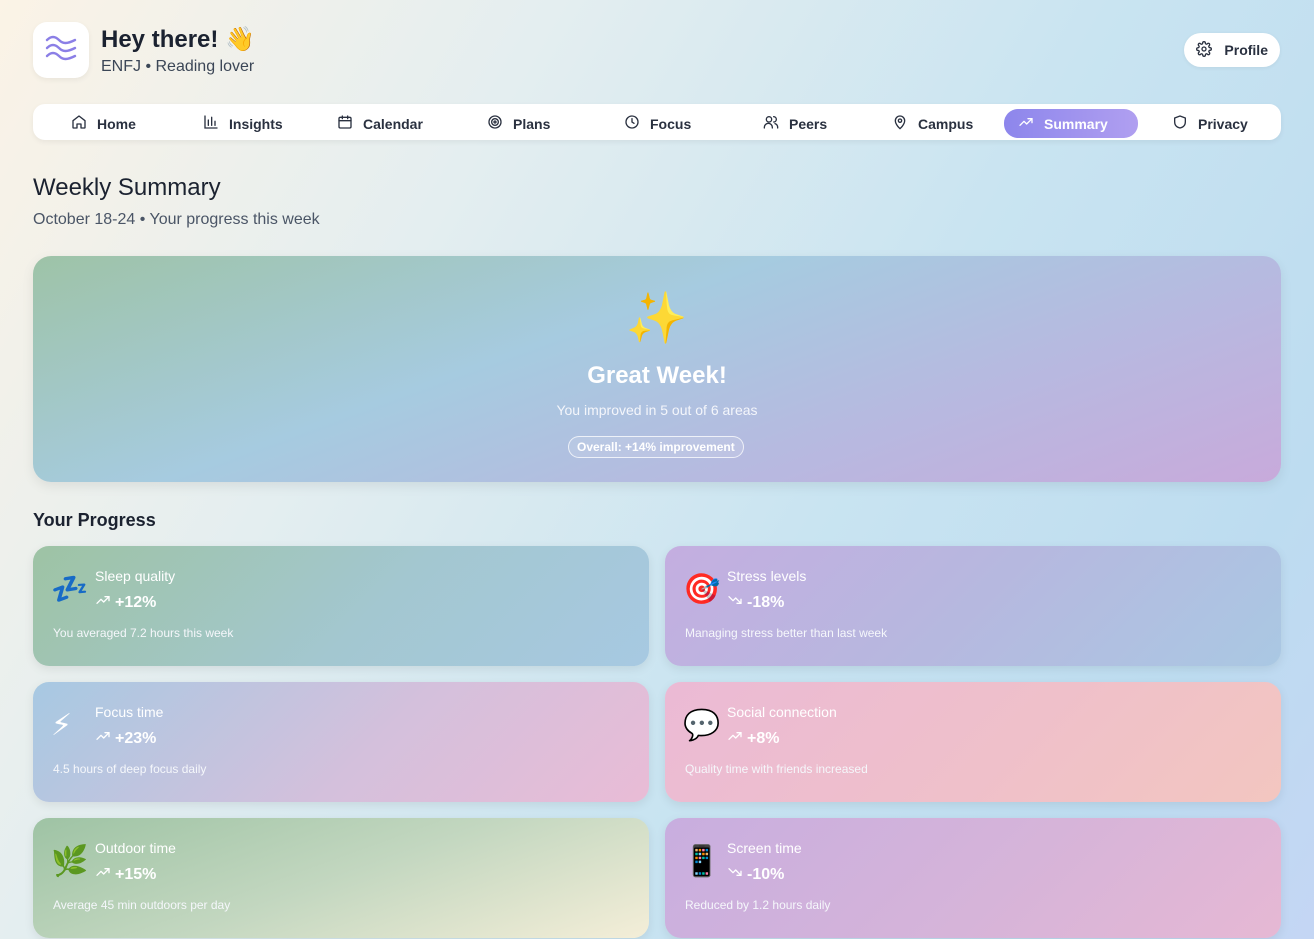  I want to click on tab-plans: Plans, so click(518, 123).